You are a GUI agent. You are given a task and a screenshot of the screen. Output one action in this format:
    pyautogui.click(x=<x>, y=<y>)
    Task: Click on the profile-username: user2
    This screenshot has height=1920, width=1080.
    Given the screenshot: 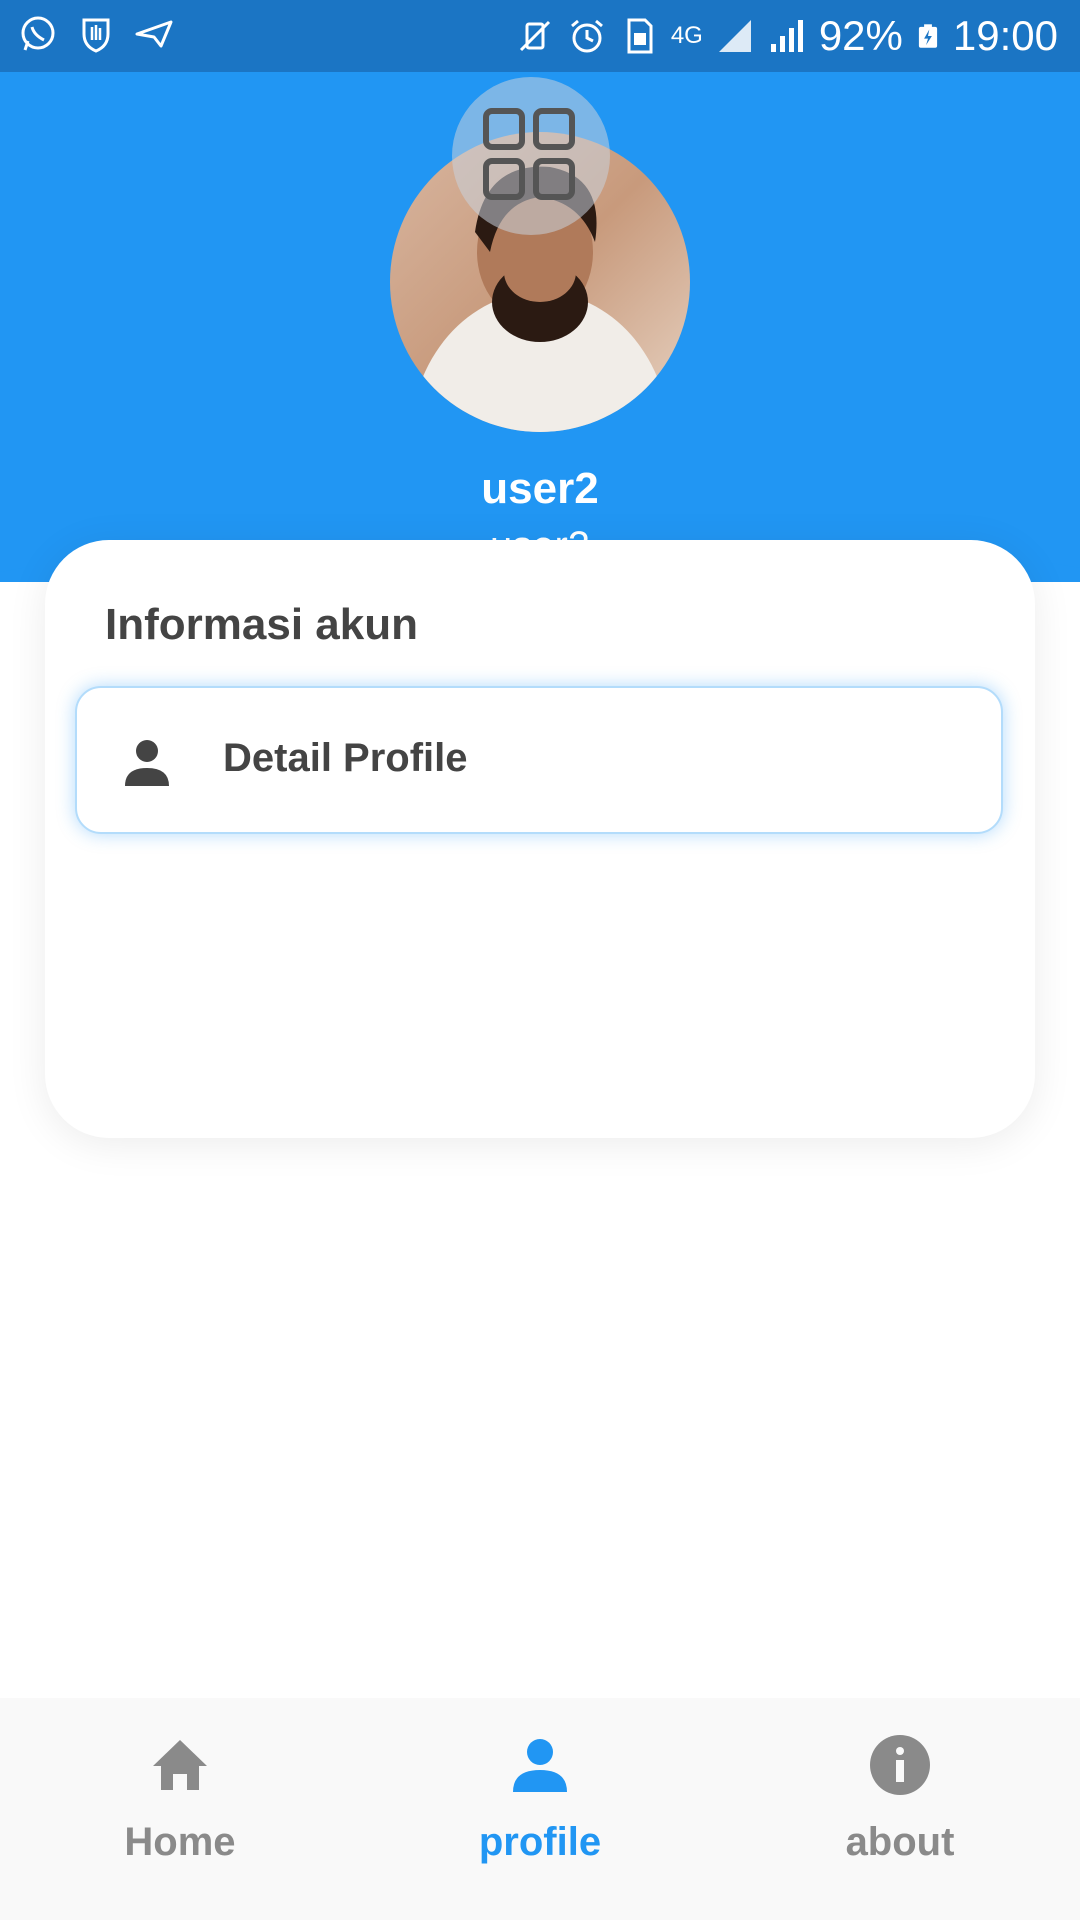 What is the action you would take?
    pyautogui.click(x=540, y=488)
    